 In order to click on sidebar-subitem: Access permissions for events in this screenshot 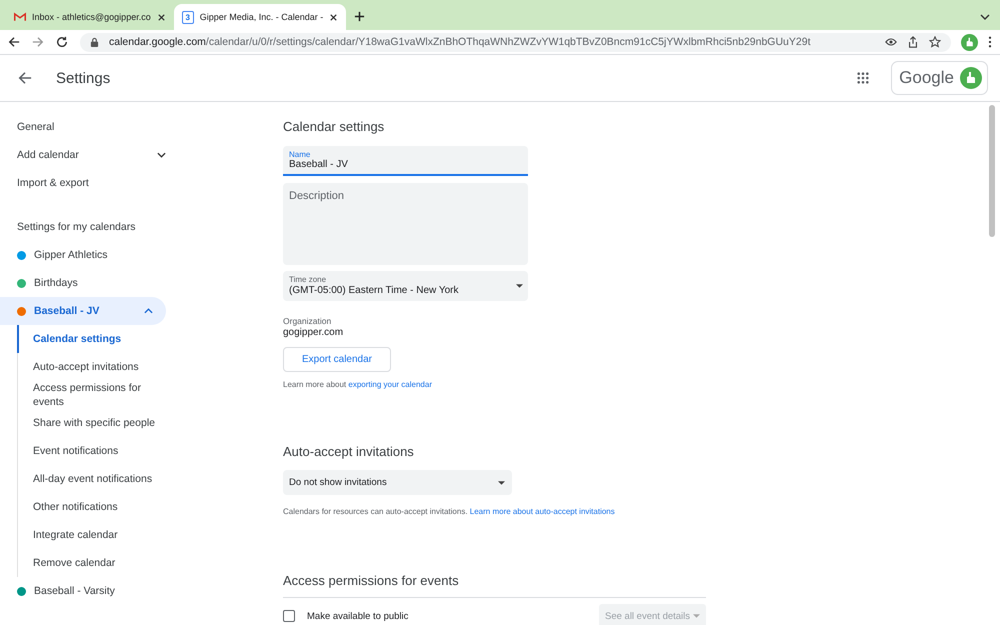, I will do `click(88, 395)`.